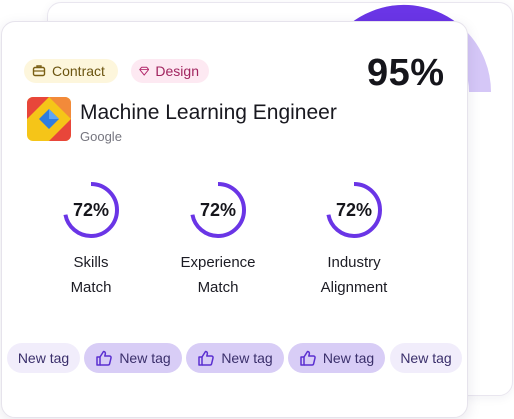 The width and height of the screenshot is (514, 419). What do you see at coordinates (101, 136) in the screenshot?
I see `company-name: Google` at bounding box center [101, 136].